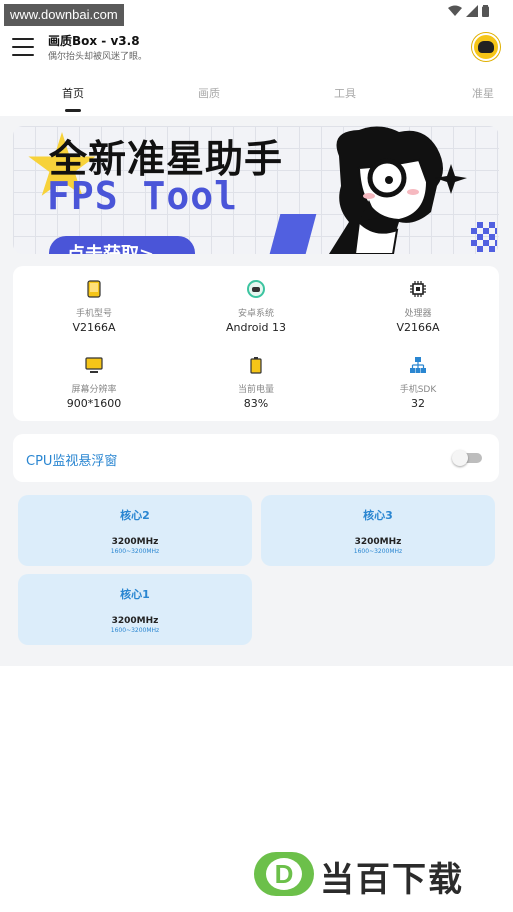 Image resolution: width=513 pixels, height=912 pixels. I want to click on status-bar-icons, so click(468, 11).